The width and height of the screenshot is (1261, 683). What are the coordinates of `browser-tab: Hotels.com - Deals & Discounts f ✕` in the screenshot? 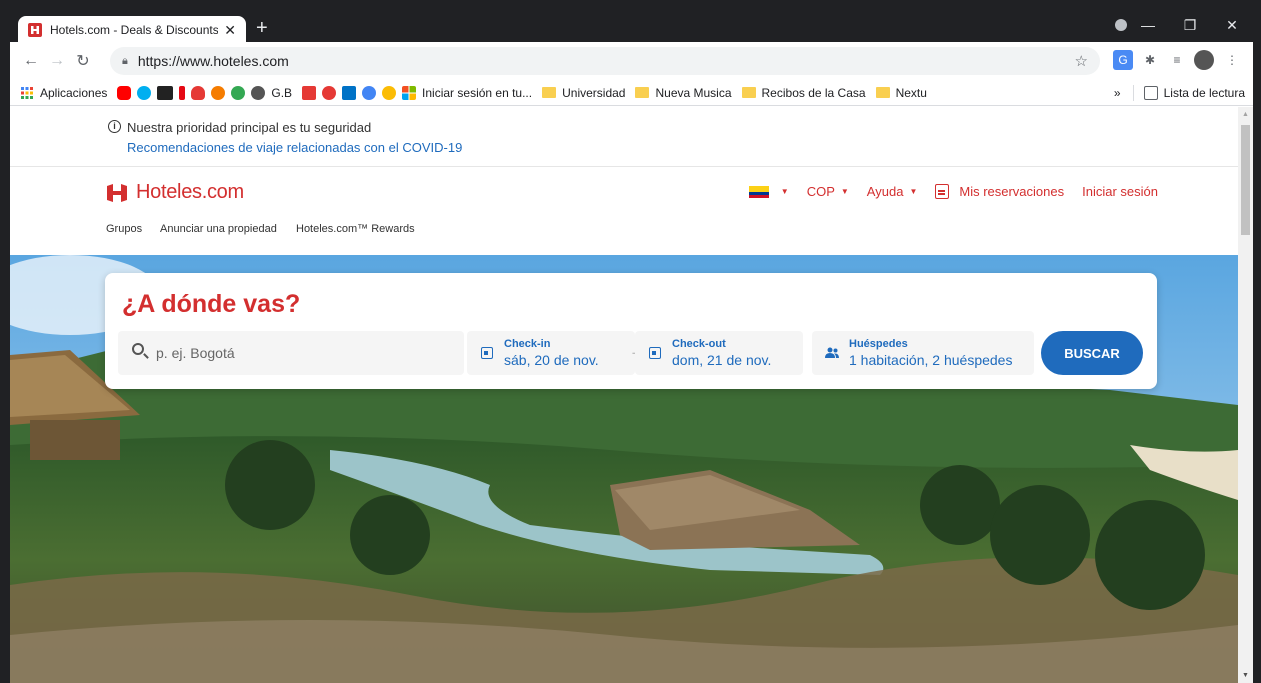 It's located at (132, 30).